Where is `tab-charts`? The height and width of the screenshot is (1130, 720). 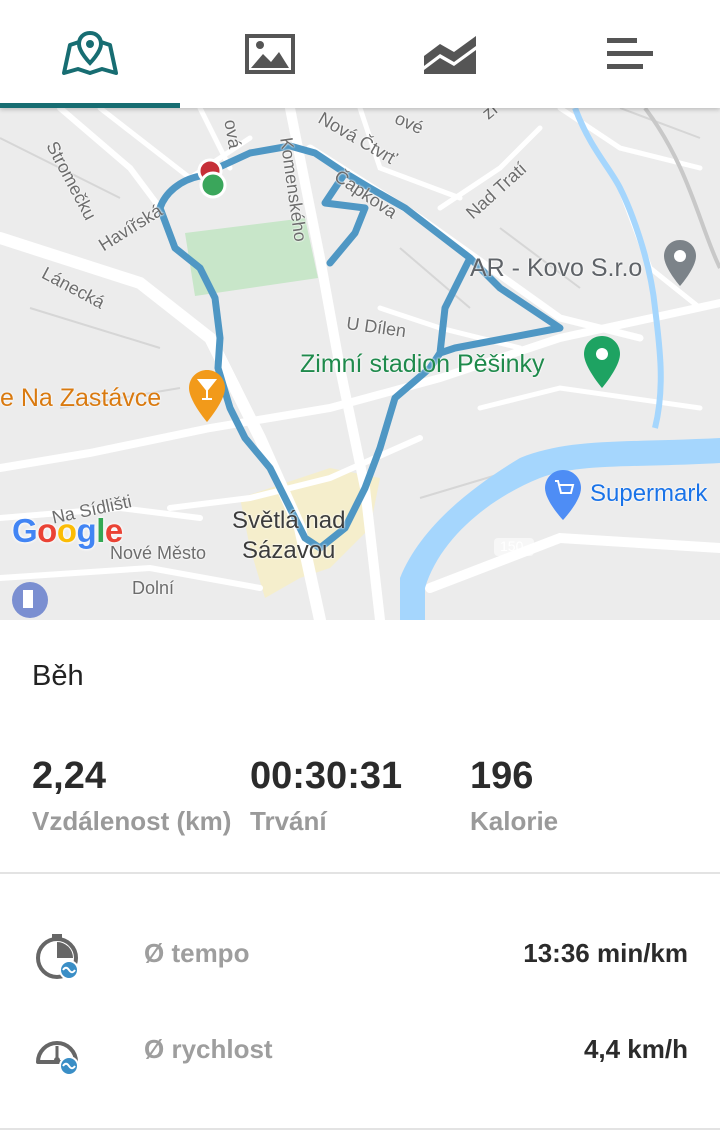
tab-charts is located at coordinates (450, 54).